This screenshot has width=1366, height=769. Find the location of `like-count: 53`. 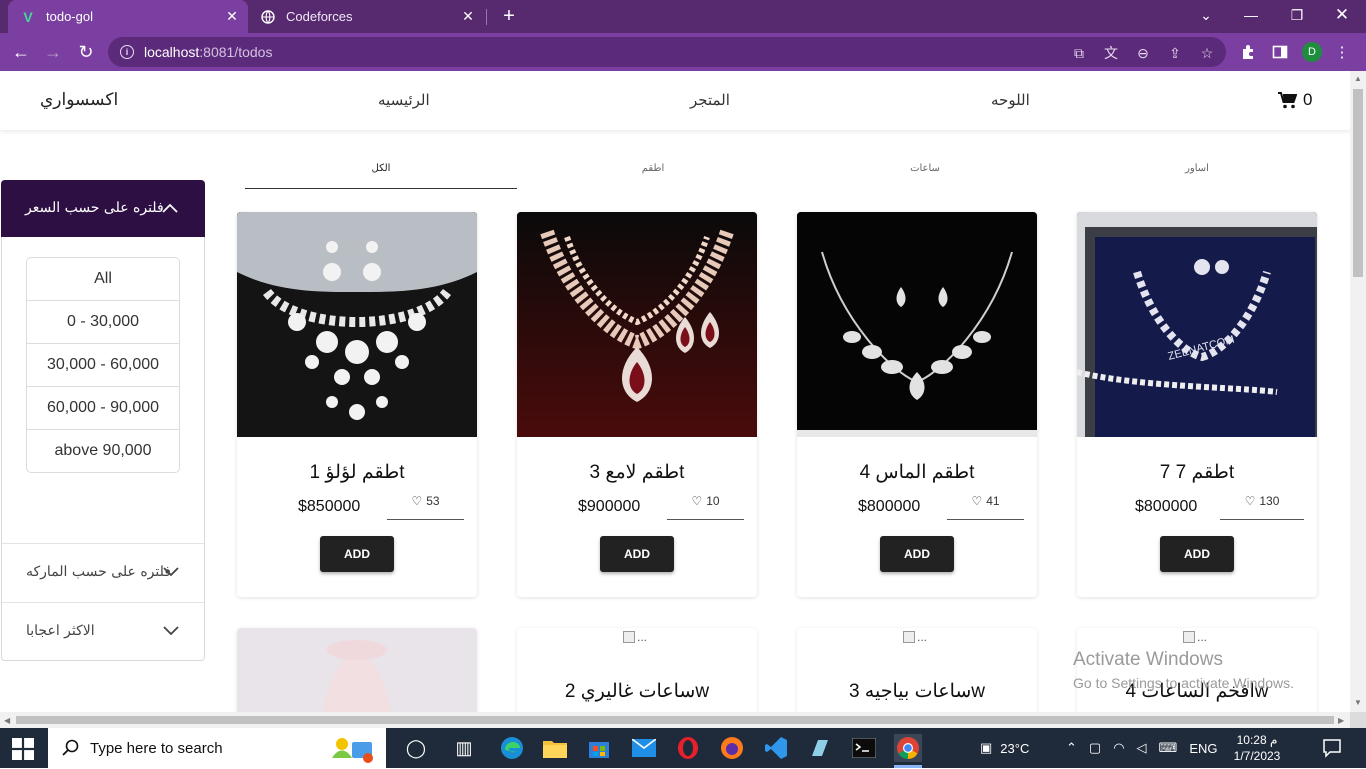

like-count: 53 is located at coordinates (433, 501).